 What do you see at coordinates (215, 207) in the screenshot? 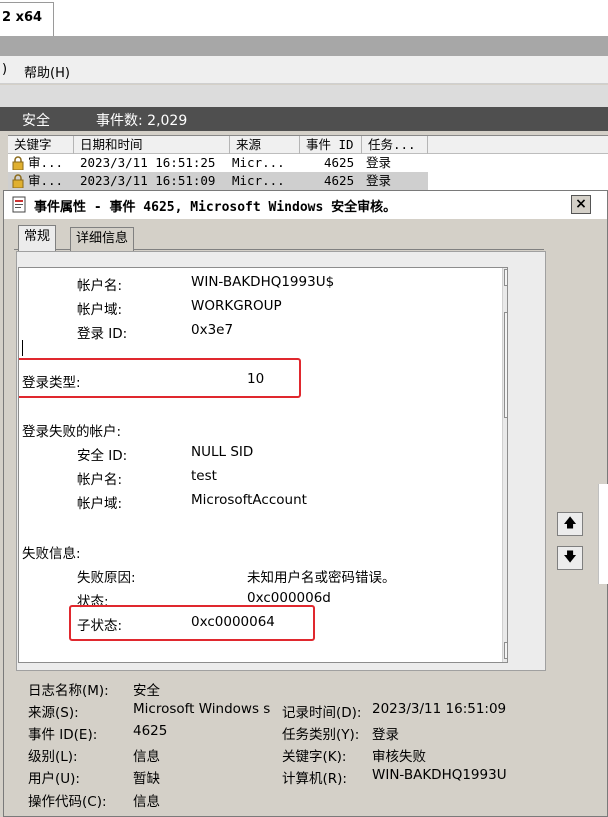
I see `dialog-title: 事件属性 - 事件 4625, Microsoft Windows 安全审核。` at bounding box center [215, 207].